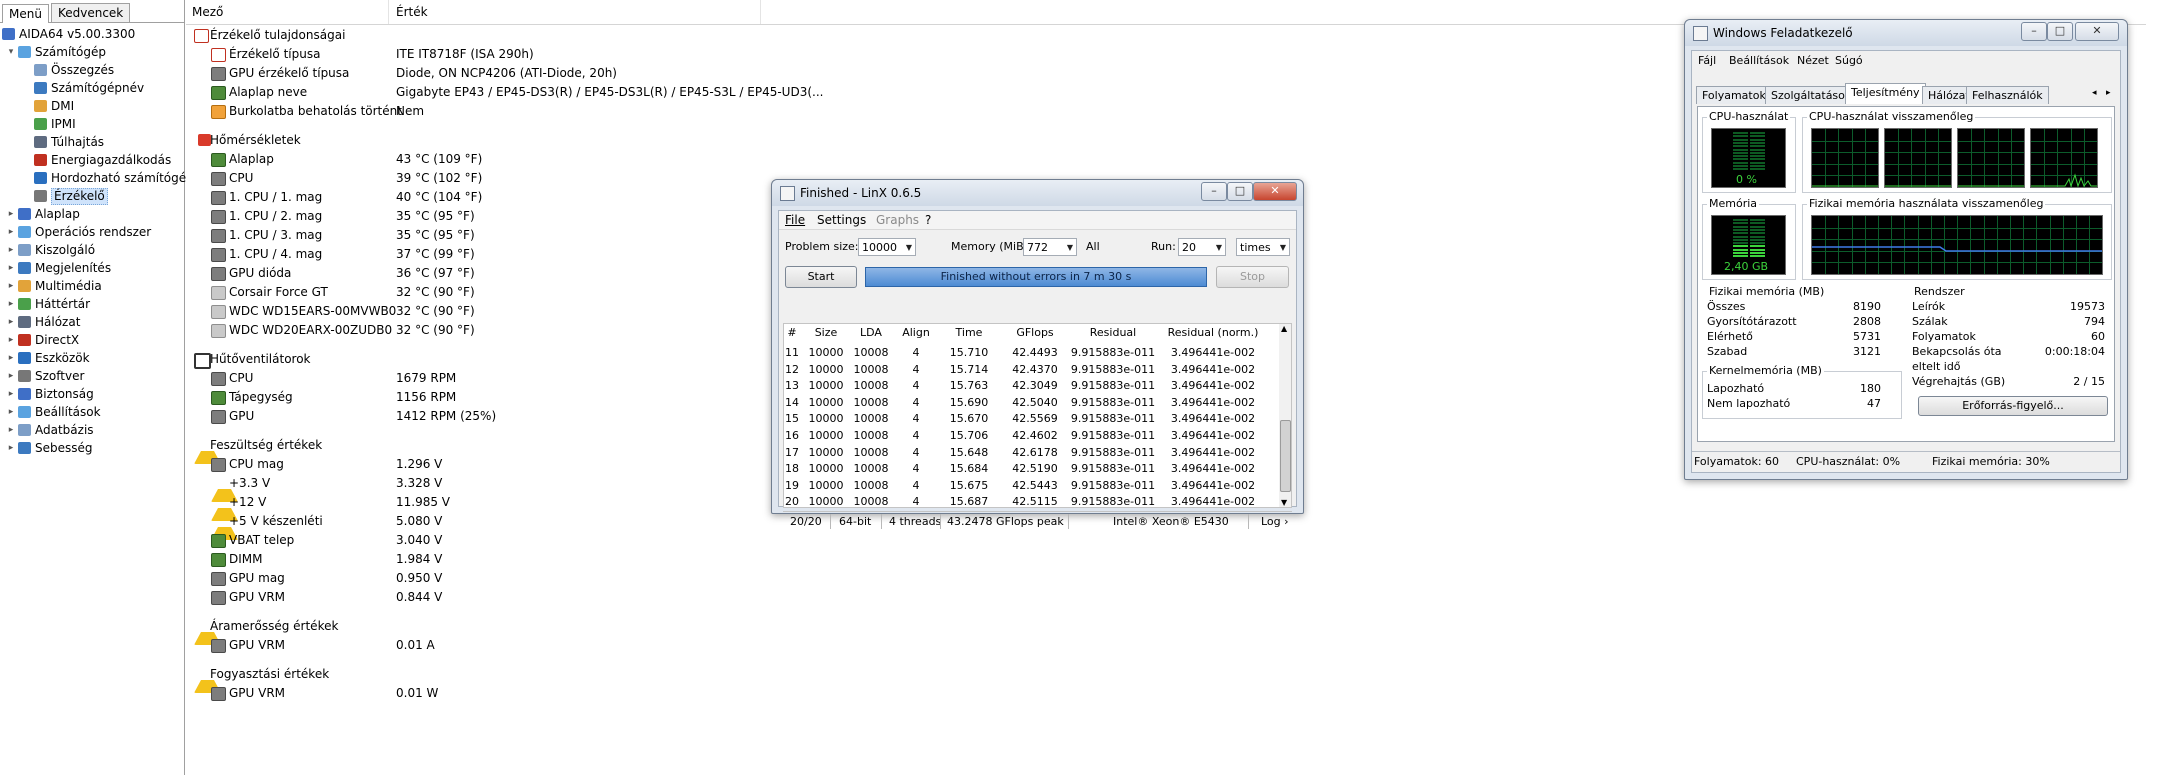 The image size is (2162, 775). I want to click on log-link: Log ›, so click(1275, 521).